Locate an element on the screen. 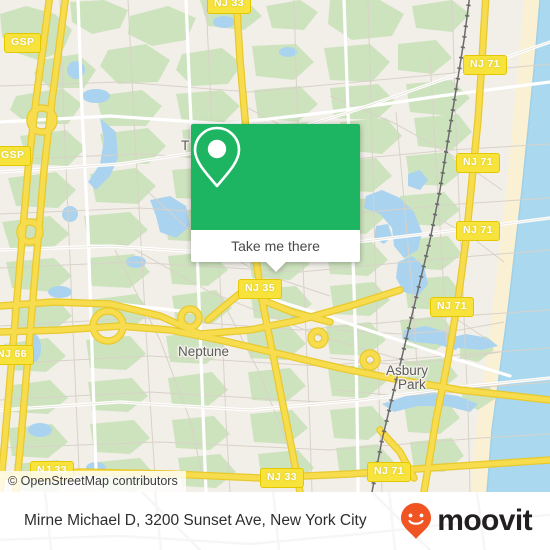 This screenshot has width=550, height=550. place-label-asbury-park: Asbury is located at coordinates (407, 370).